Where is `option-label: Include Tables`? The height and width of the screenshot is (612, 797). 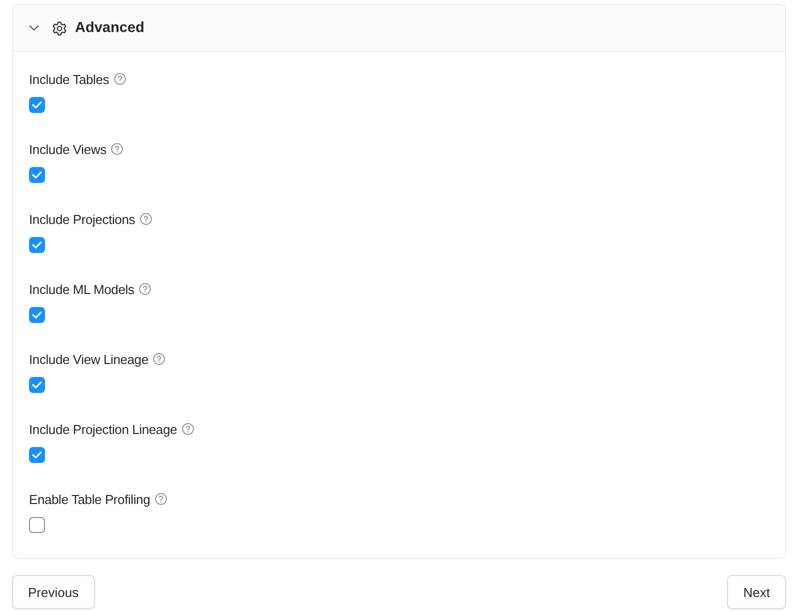 option-label: Include Tables is located at coordinates (69, 79).